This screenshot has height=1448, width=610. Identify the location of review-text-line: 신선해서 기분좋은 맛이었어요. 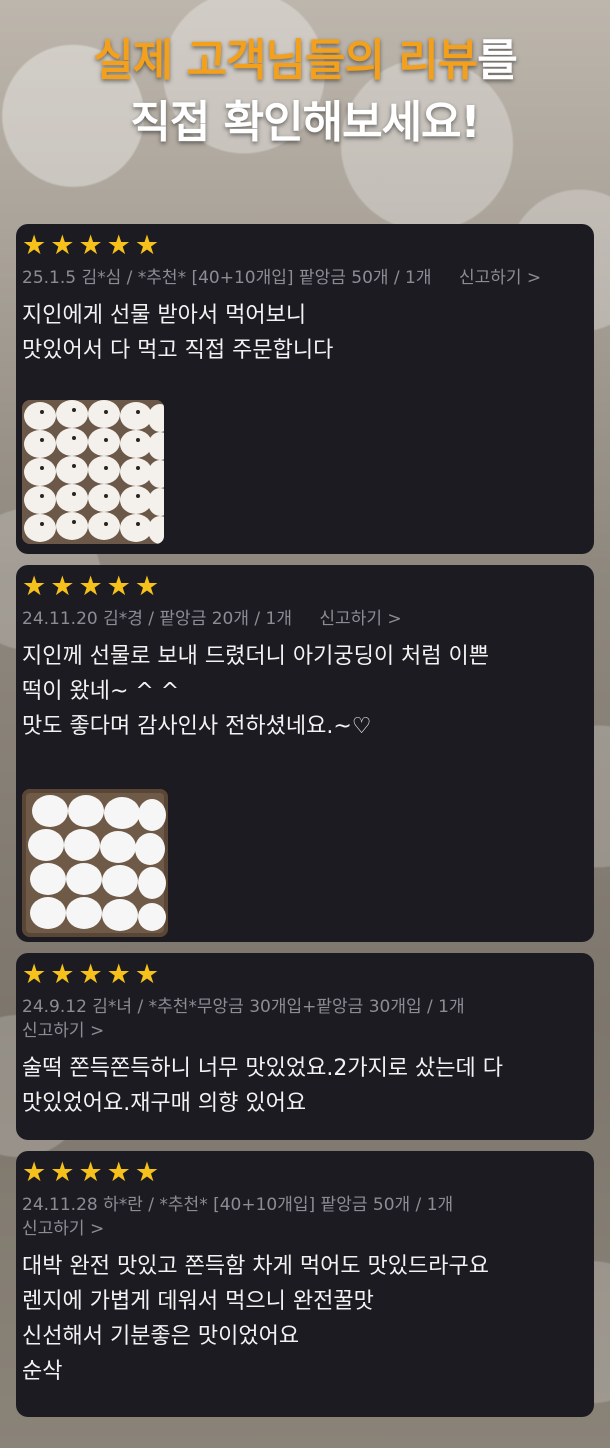
(161, 1336).